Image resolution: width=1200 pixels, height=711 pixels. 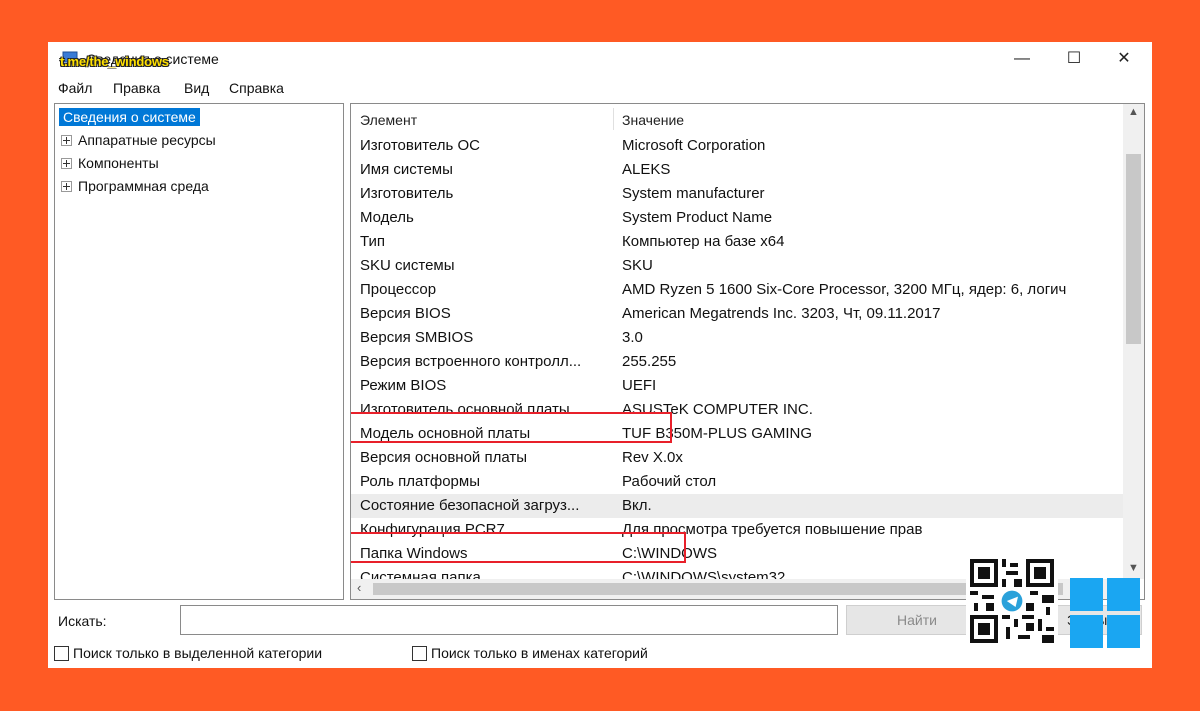 What do you see at coordinates (188, 653) in the screenshot?
I see `checkbox-selected-category: Поиск только в выделенной категории` at bounding box center [188, 653].